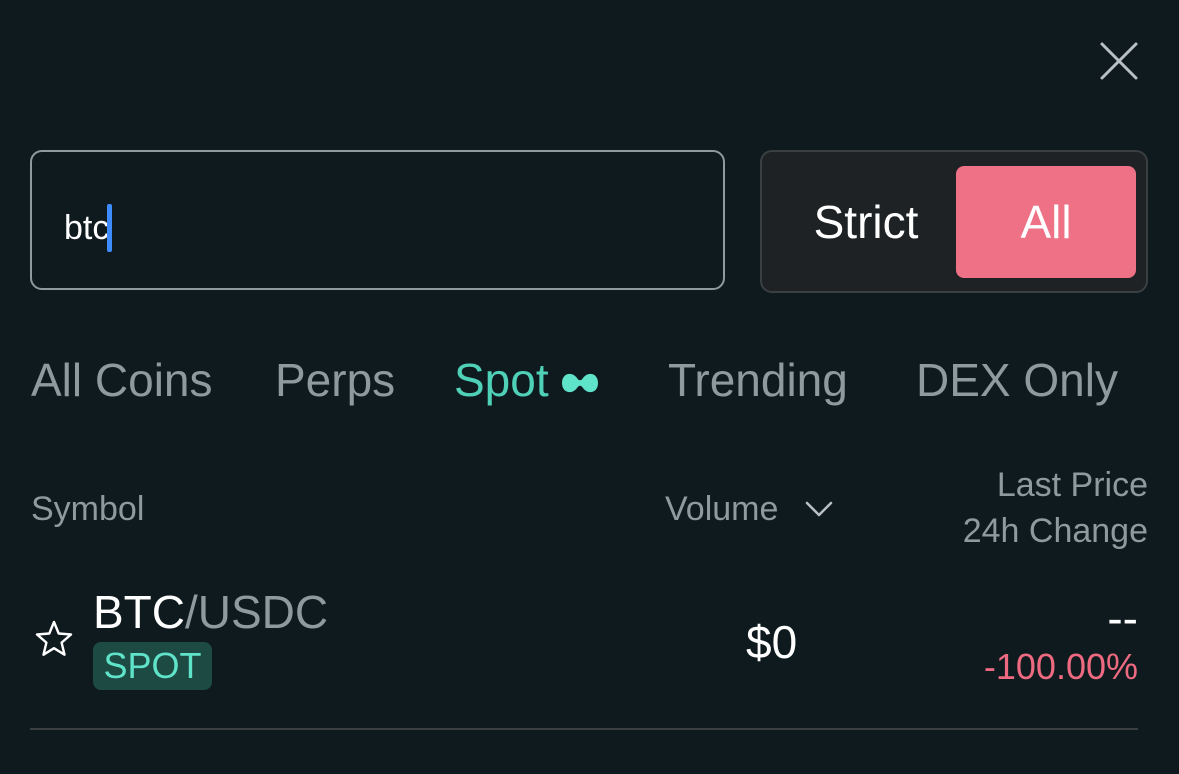 This screenshot has height=774, width=1179. What do you see at coordinates (110, 228) in the screenshot?
I see `text-caret` at bounding box center [110, 228].